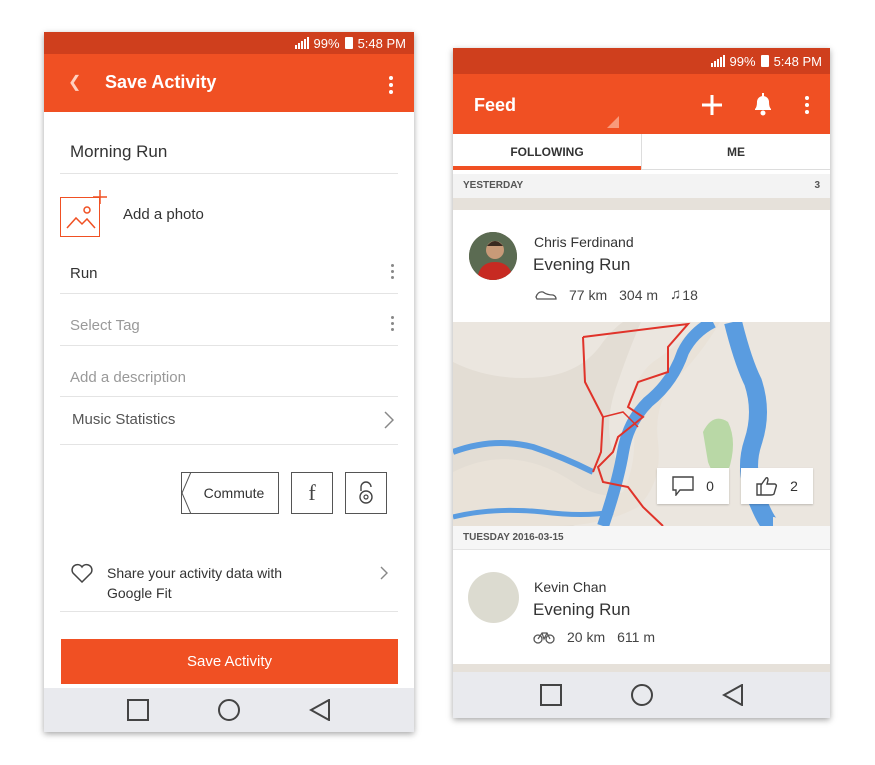 Image resolution: width=875 pixels, height=765 pixels. I want to click on description-placeholder: Add a description, so click(128, 377).